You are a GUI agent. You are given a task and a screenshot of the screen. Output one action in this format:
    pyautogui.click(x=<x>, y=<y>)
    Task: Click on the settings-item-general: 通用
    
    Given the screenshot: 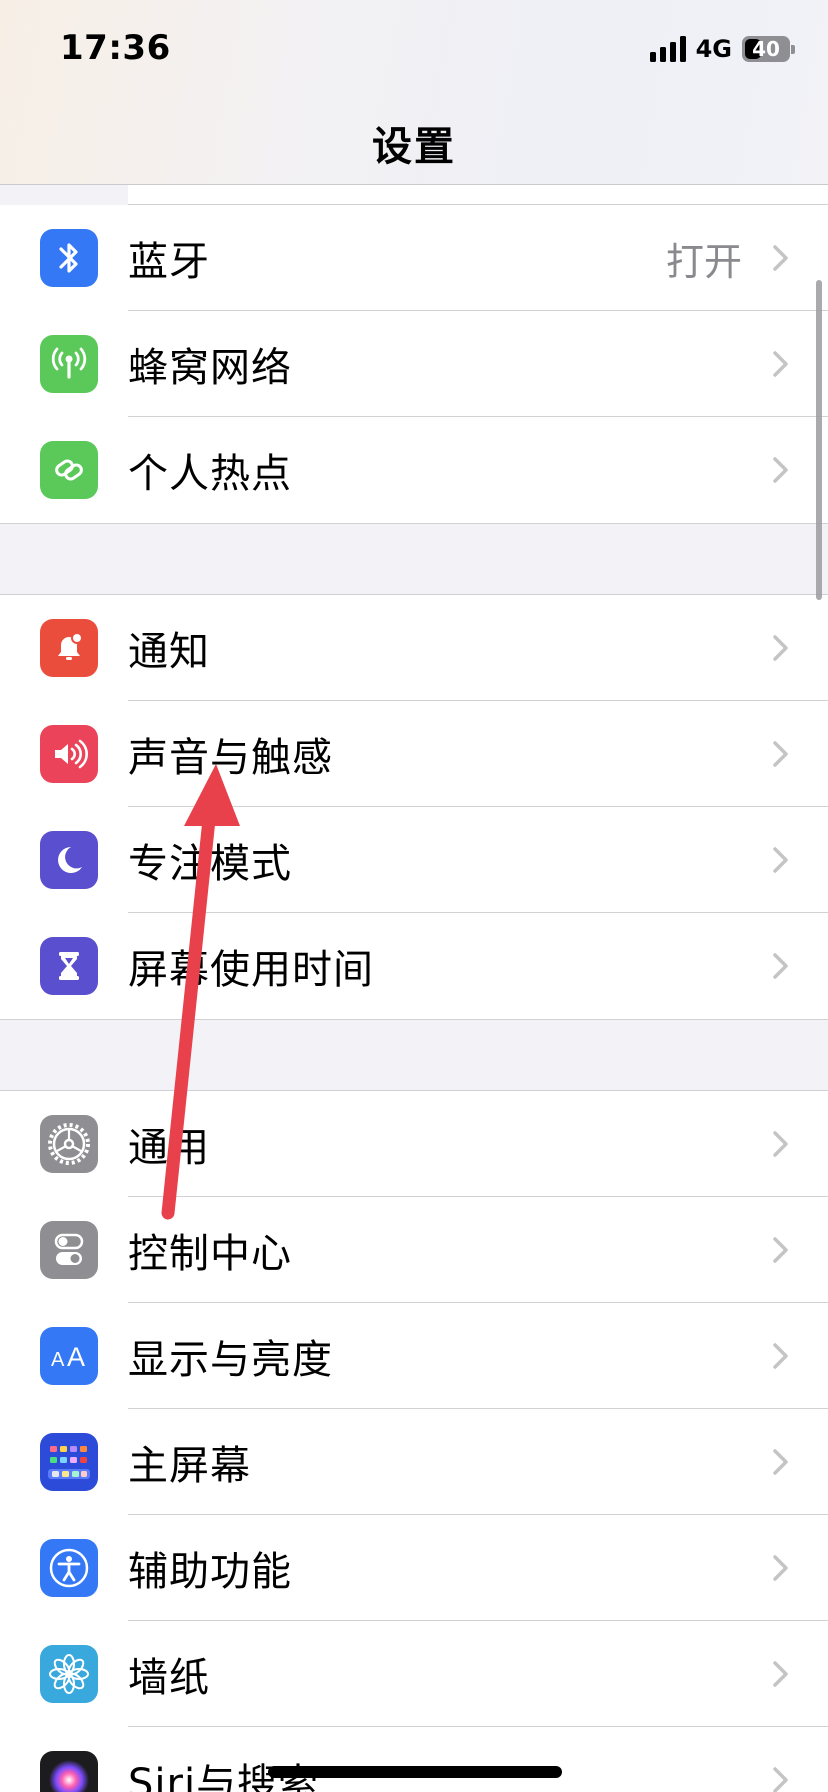 What is the action you would take?
    pyautogui.click(x=414, y=1144)
    